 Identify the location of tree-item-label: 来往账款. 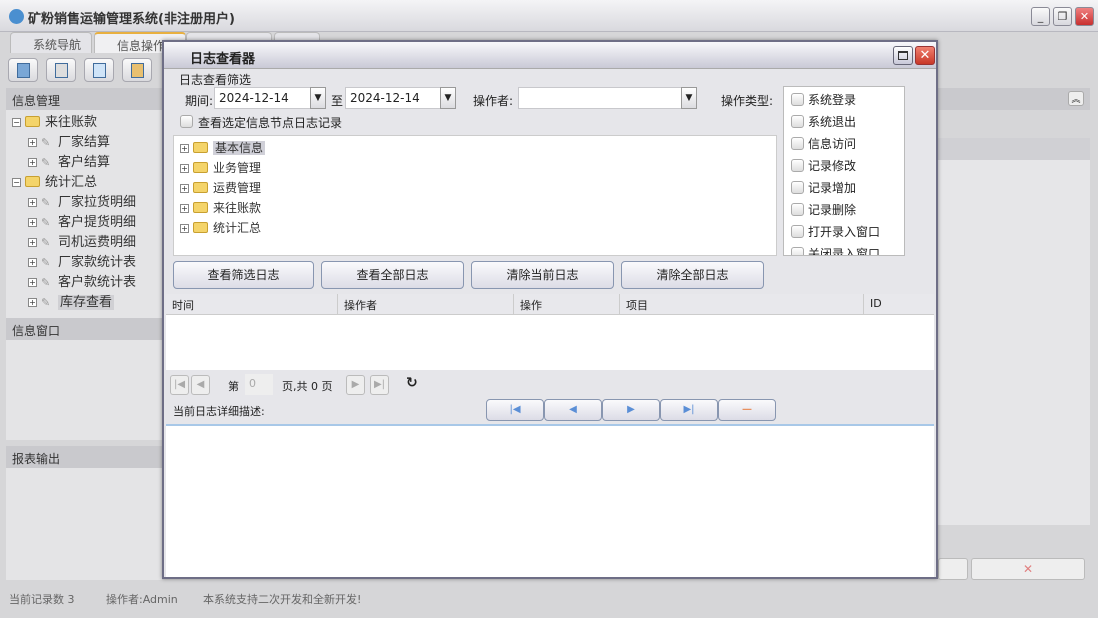
(71, 122).